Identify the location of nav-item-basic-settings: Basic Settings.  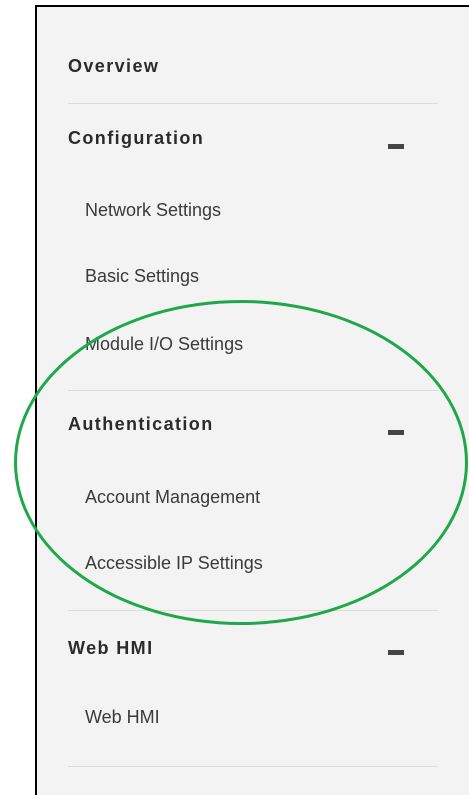
(277, 276).